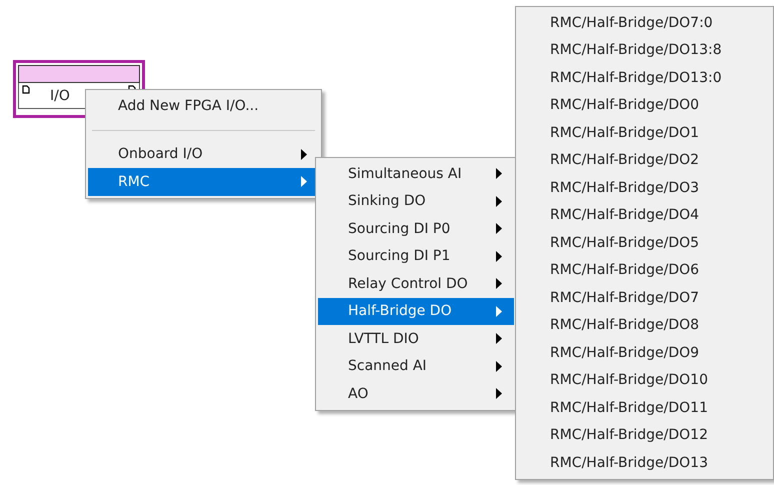 Image resolution: width=774 pixels, height=485 pixels. What do you see at coordinates (416, 228) in the screenshot?
I see `menu-item: Sourcing DI P0` at bounding box center [416, 228].